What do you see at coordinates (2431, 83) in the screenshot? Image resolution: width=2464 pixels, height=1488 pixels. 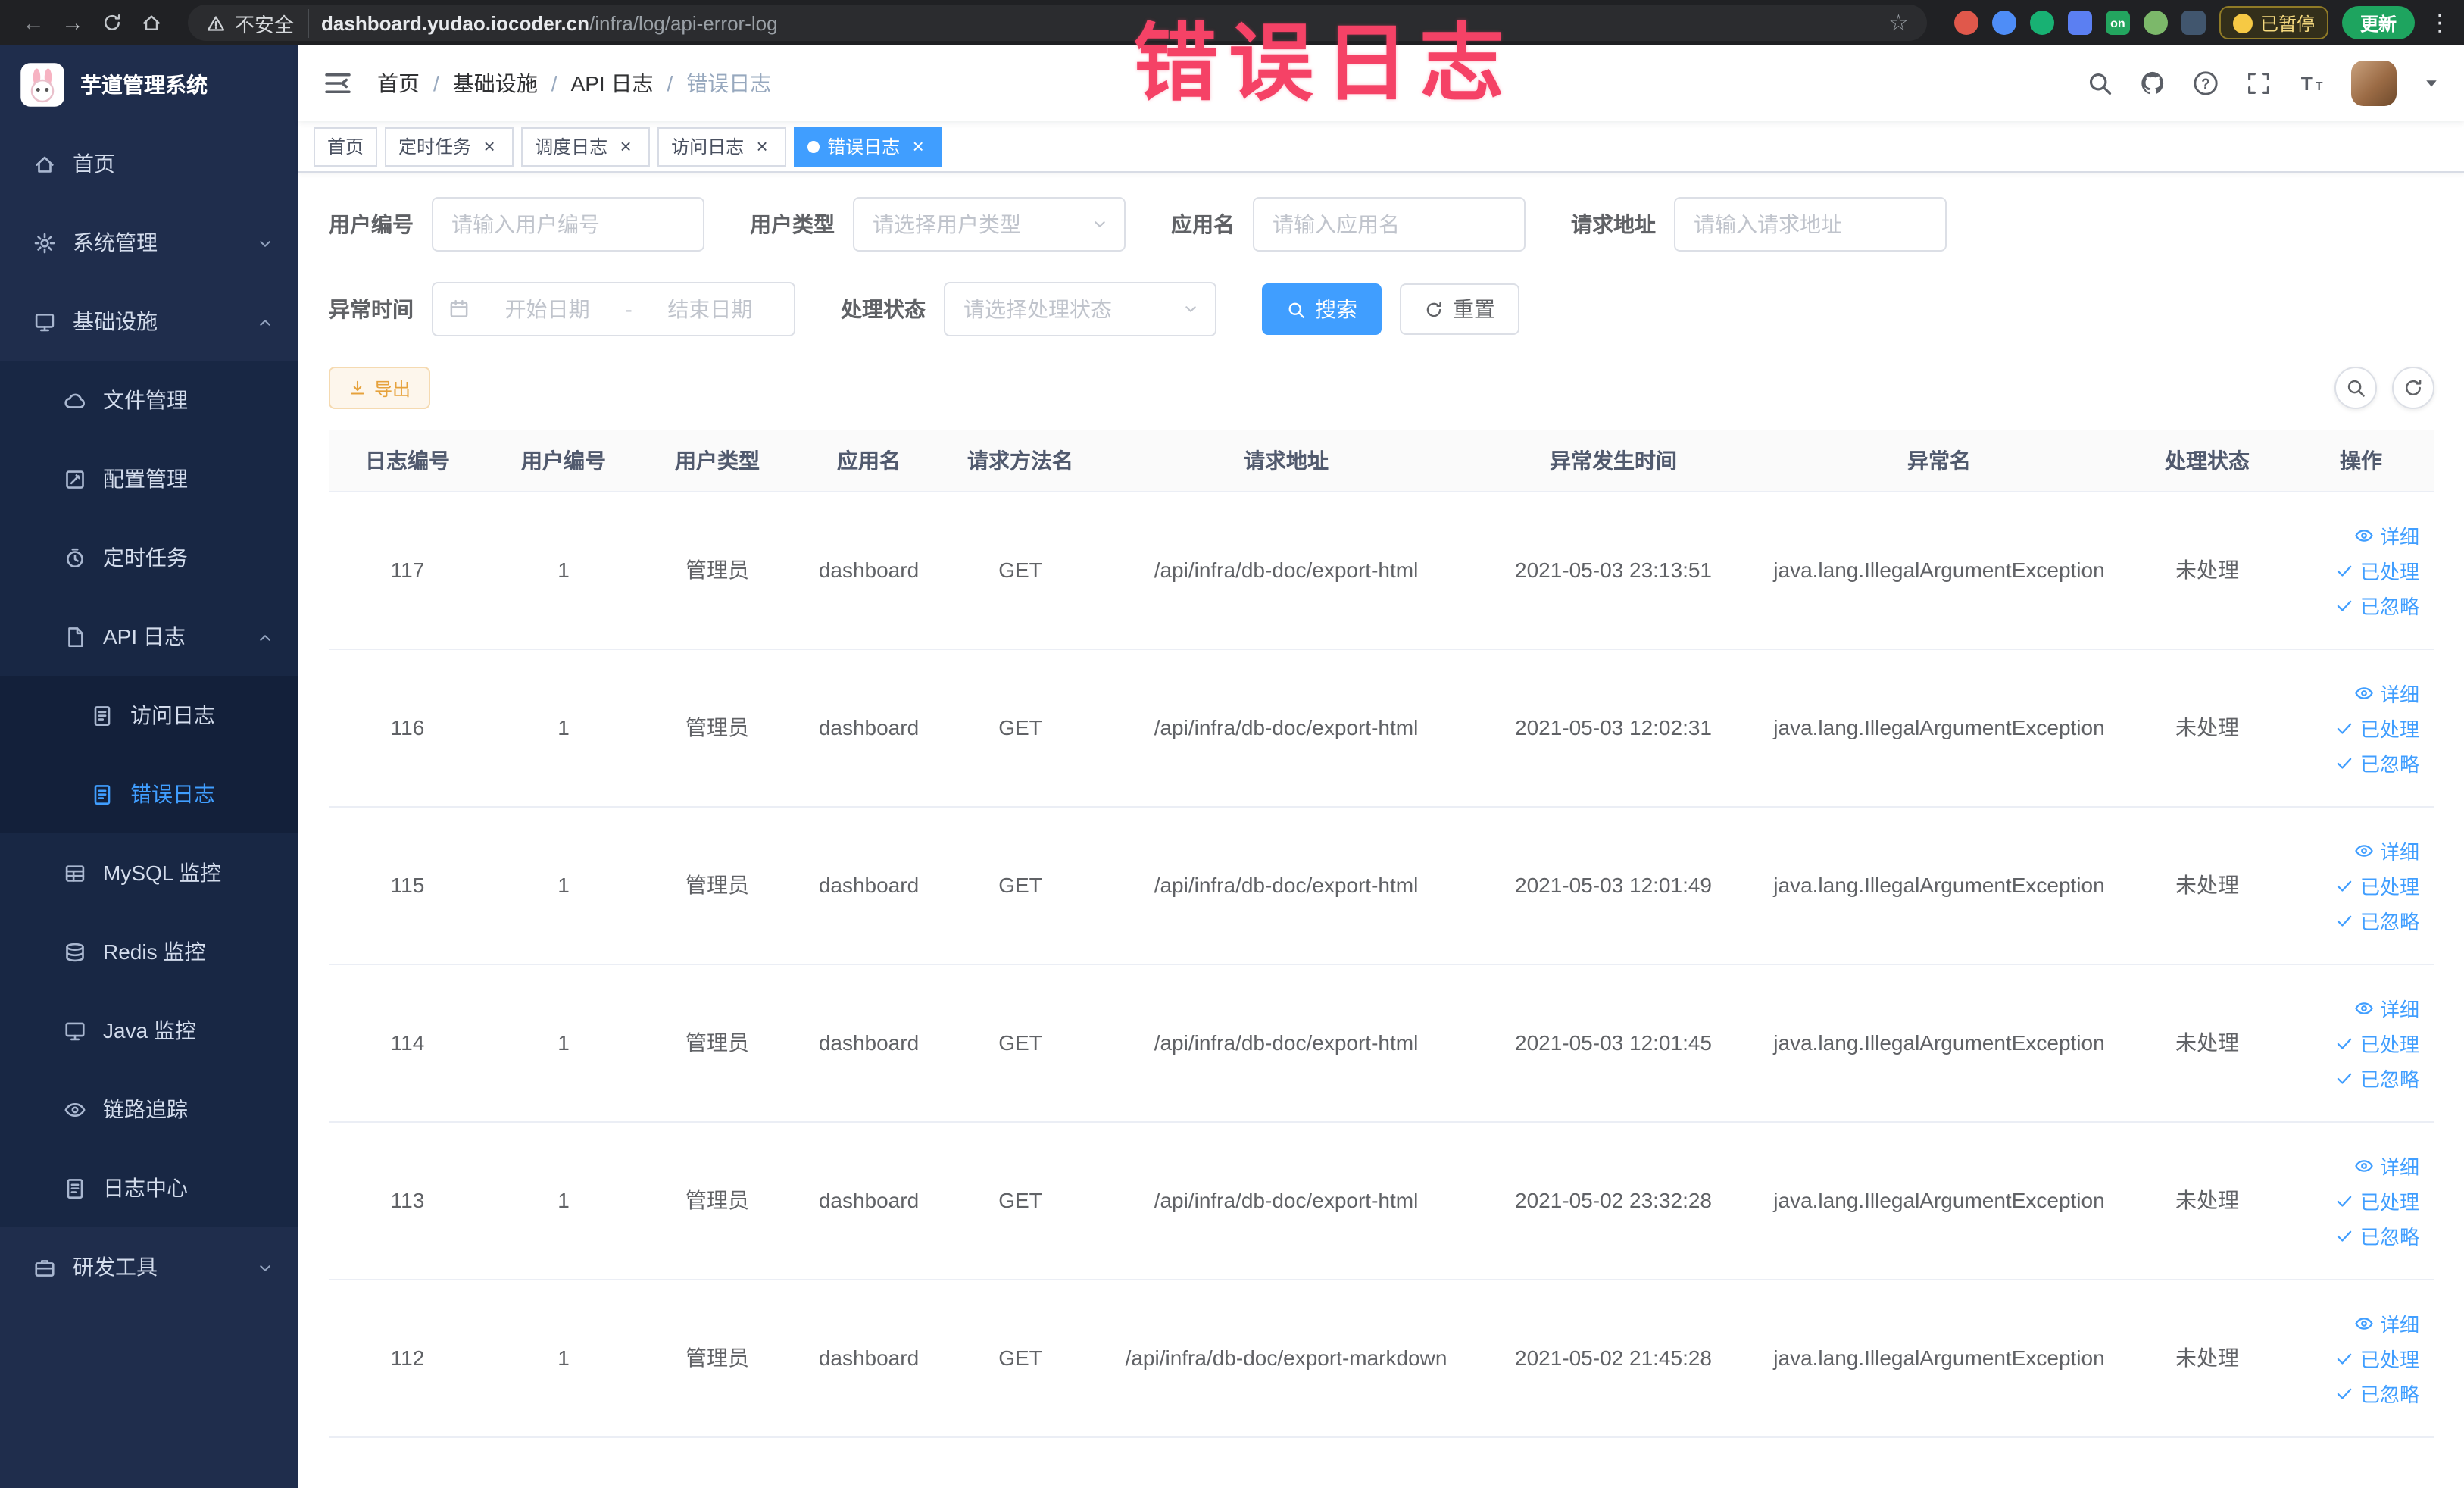 I see `caret-down-icon` at bounding box center [2431, 83].